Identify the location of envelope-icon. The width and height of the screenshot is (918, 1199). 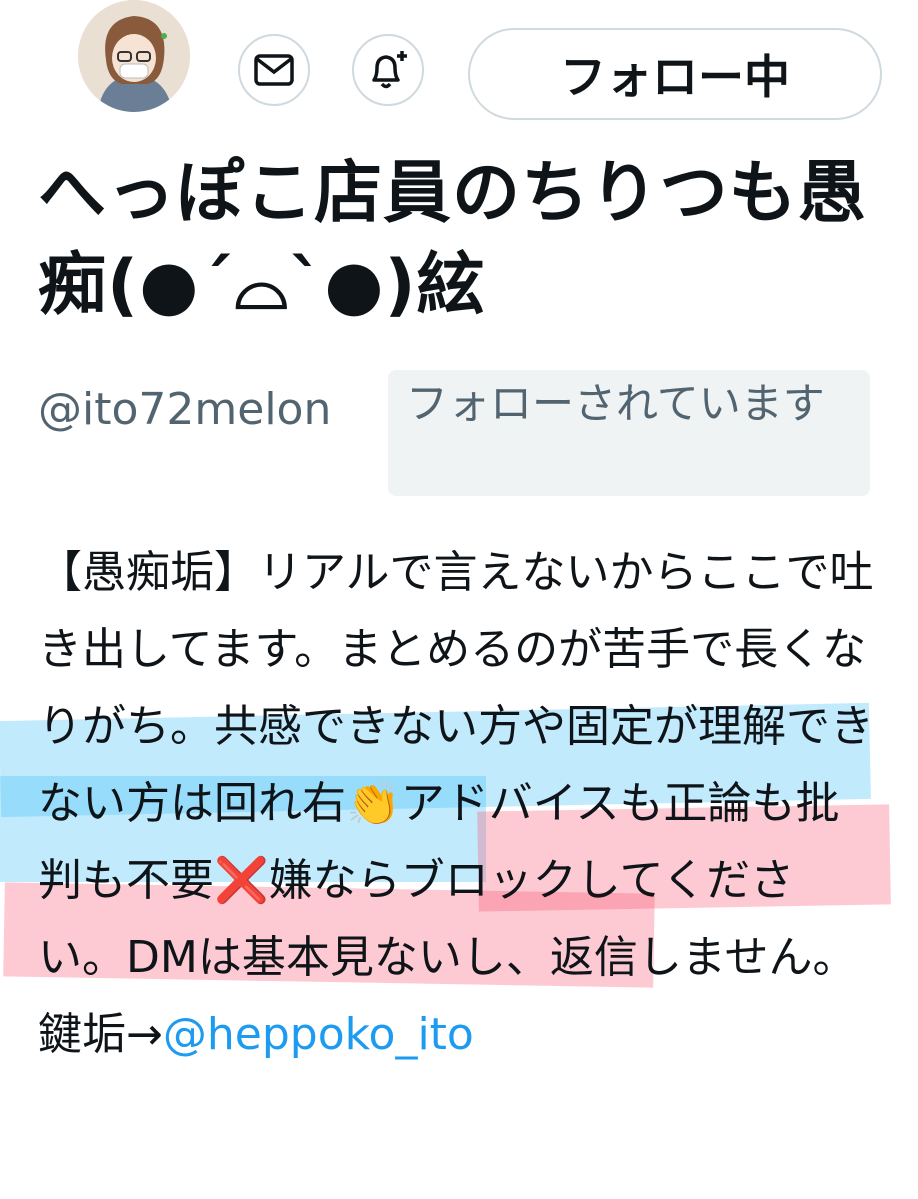
(274, 70).